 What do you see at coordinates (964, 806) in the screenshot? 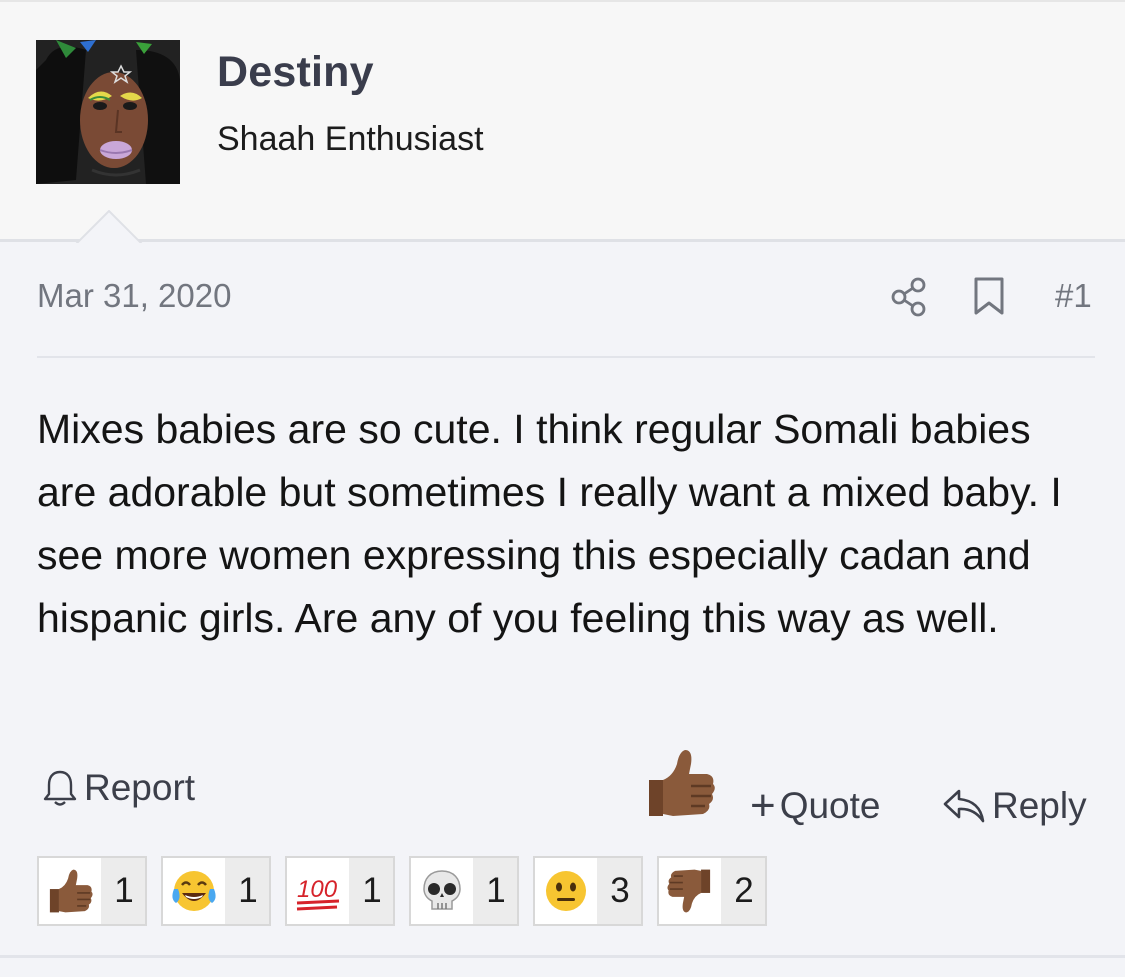
I see `reply-arrow-icon` at bounding box center [964, 806].